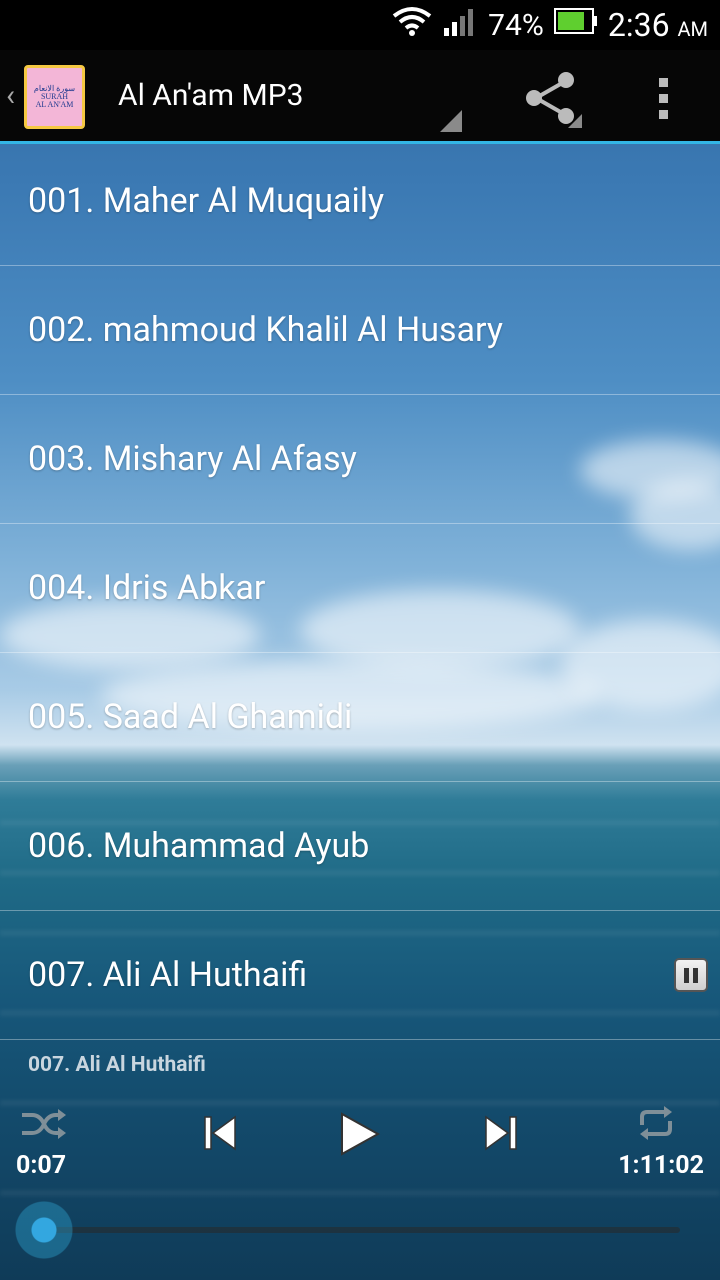 Image resolution: width=720 pixels, height=1280 pixels. What do you see at coordinates (117, 1065) in the screenshot?
I see `now-playing-title: 007. Ali Al Huthaifi` at bounding box center [117, 1065].